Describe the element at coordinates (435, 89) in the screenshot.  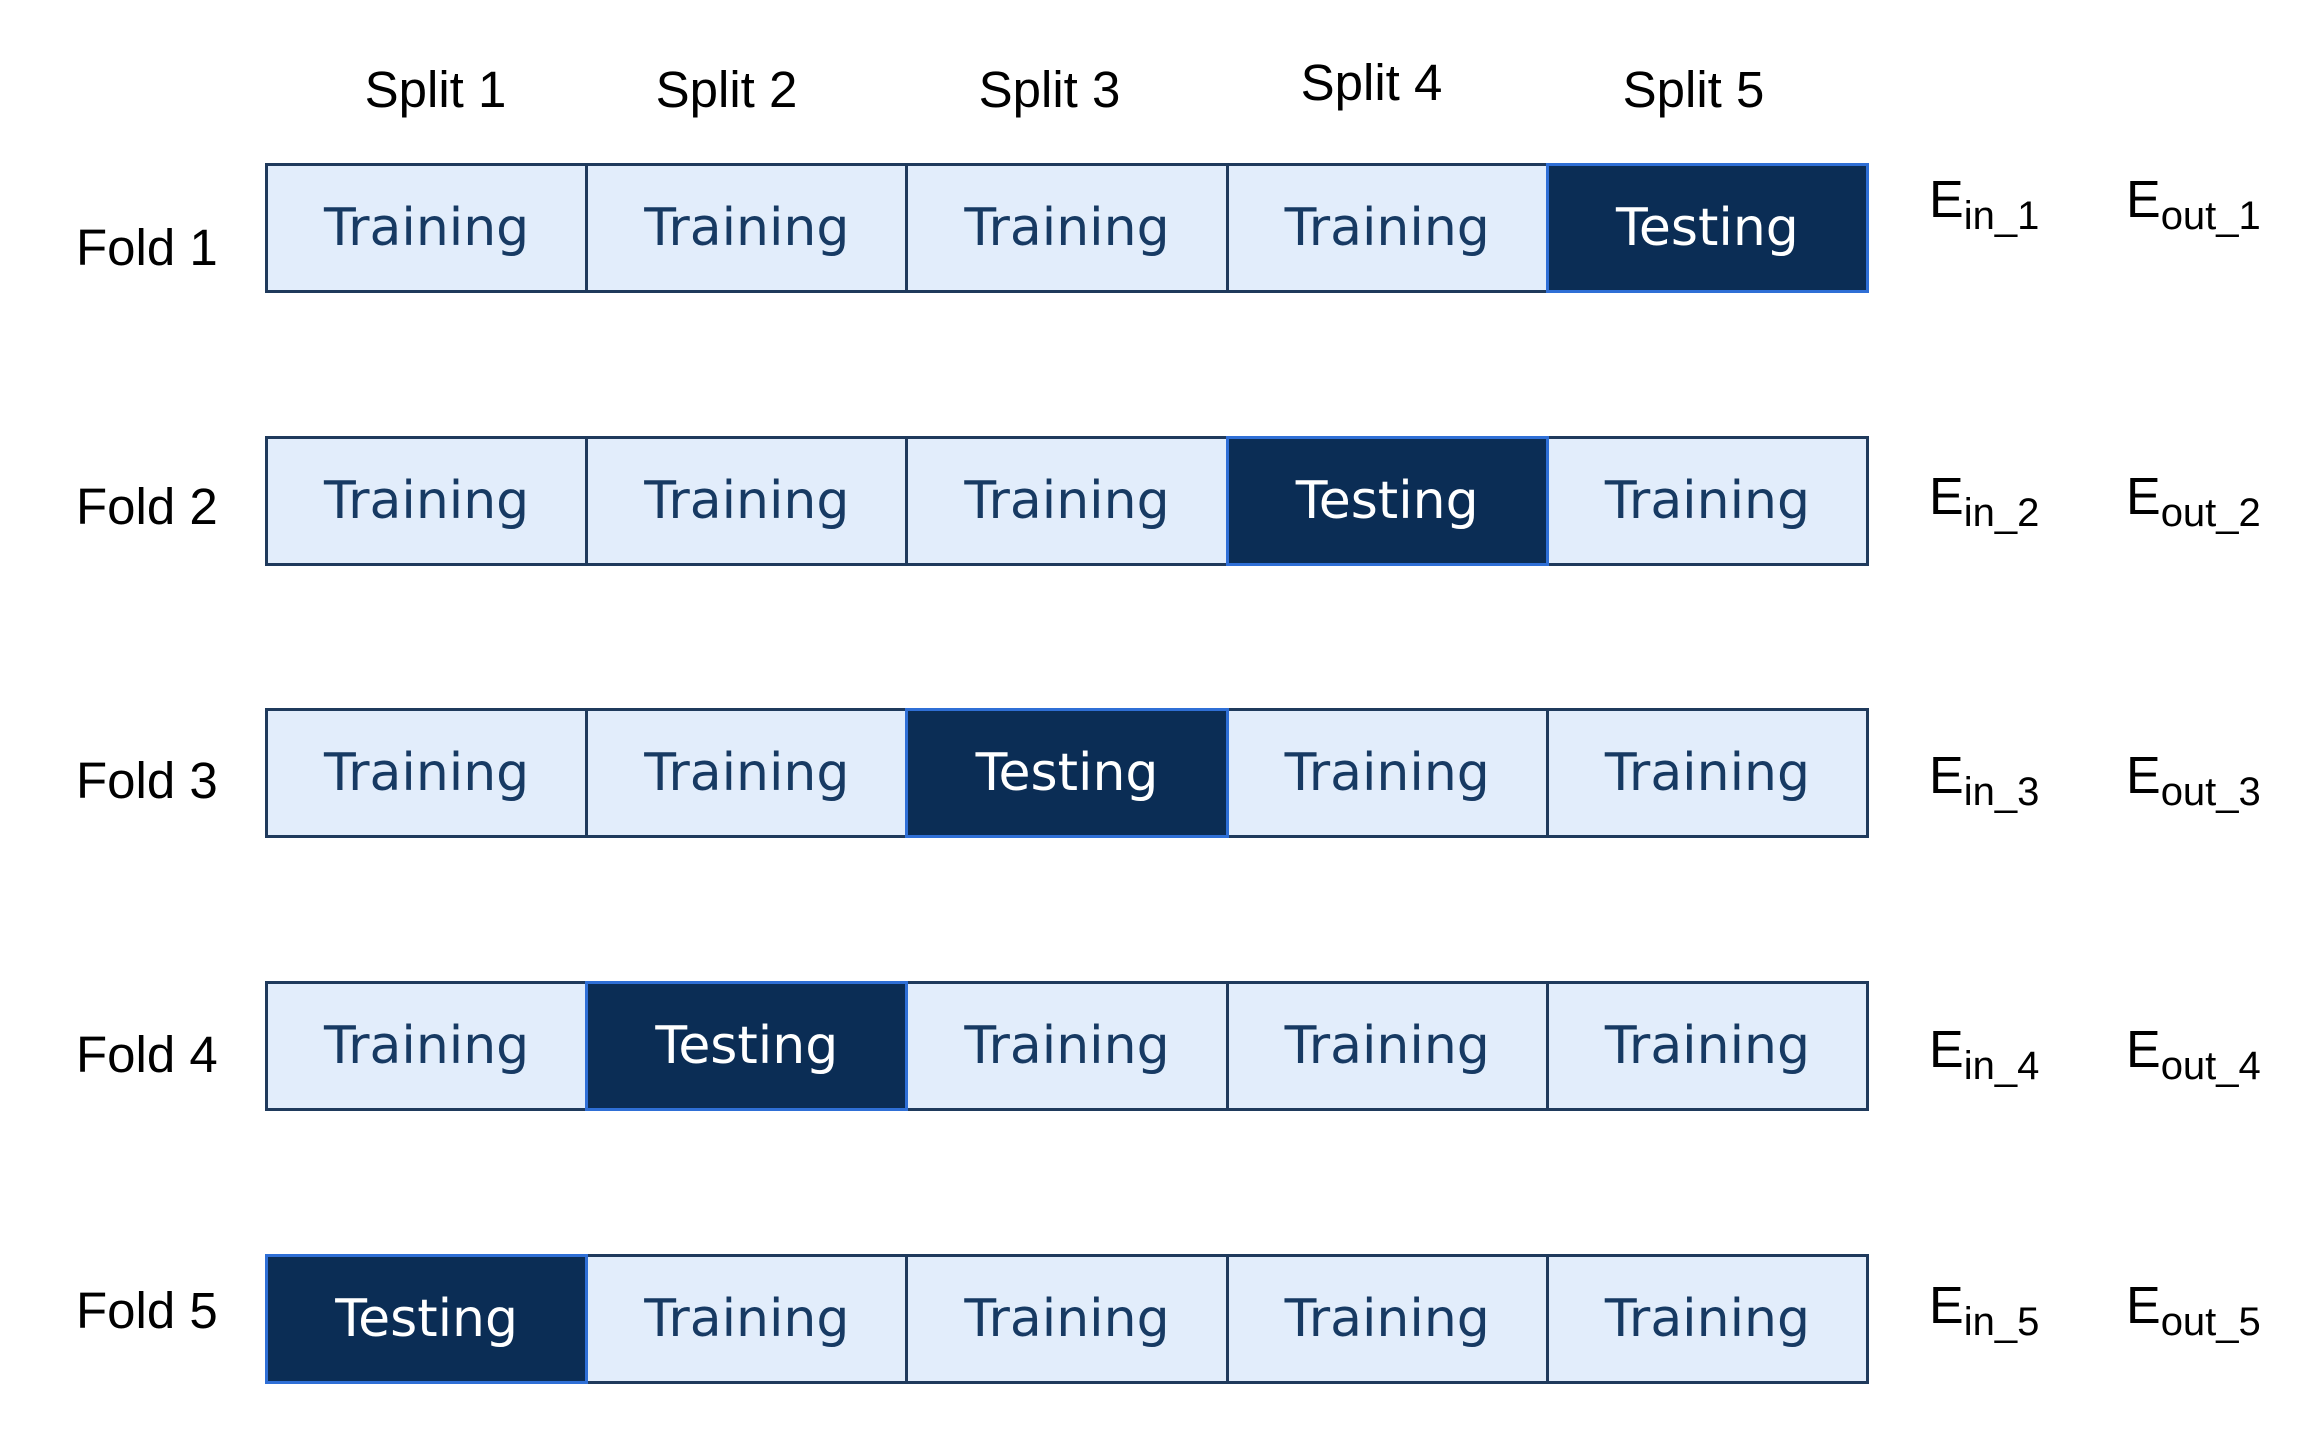
I see `split-header-1: Split 1` at that location.